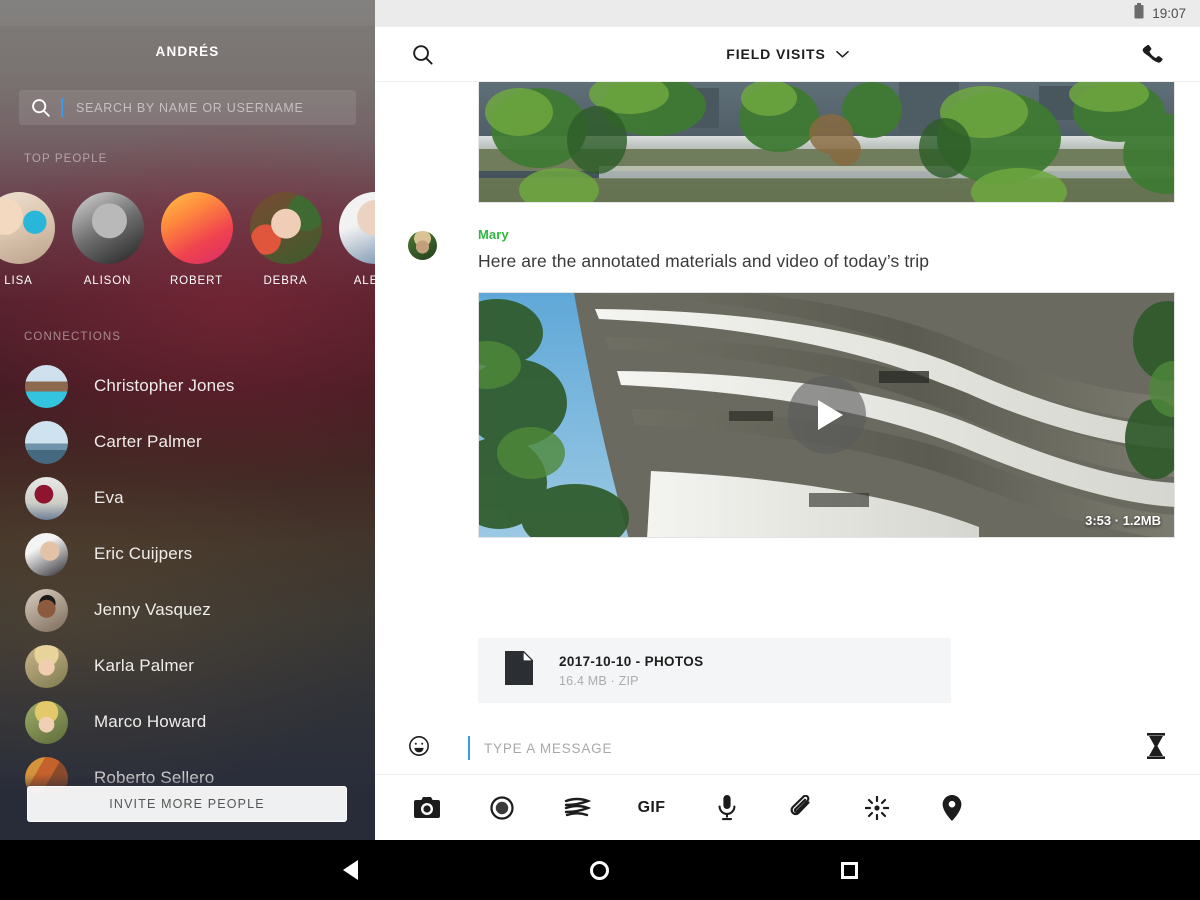 The image size is (1200, 900). What do you see at coordinates (187, 804) in the screenshot?
I see `invite-more-people-button: INVITE MORE PEOPLE` at bounding box center [187, 804].